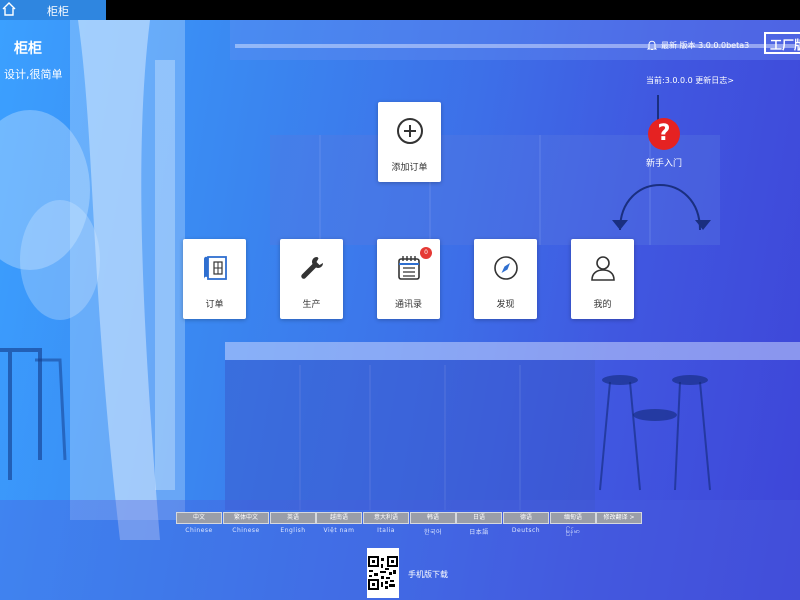  Describe the element at coordinates (526, 518) in the screenshot. I see `lang-button: 德语` at that location.